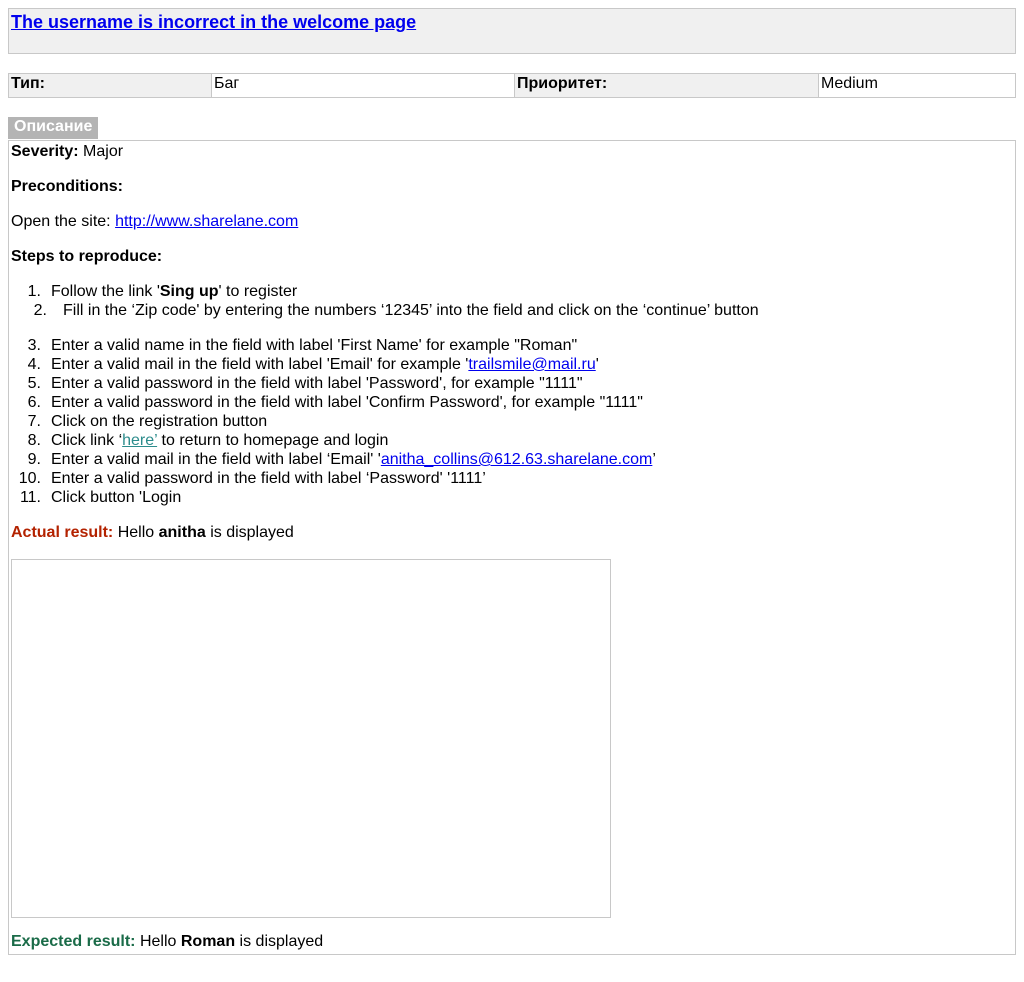 The width and height of the screenshot is (1024, 982). I want to click on severity-value: Major, so click(103, 151).